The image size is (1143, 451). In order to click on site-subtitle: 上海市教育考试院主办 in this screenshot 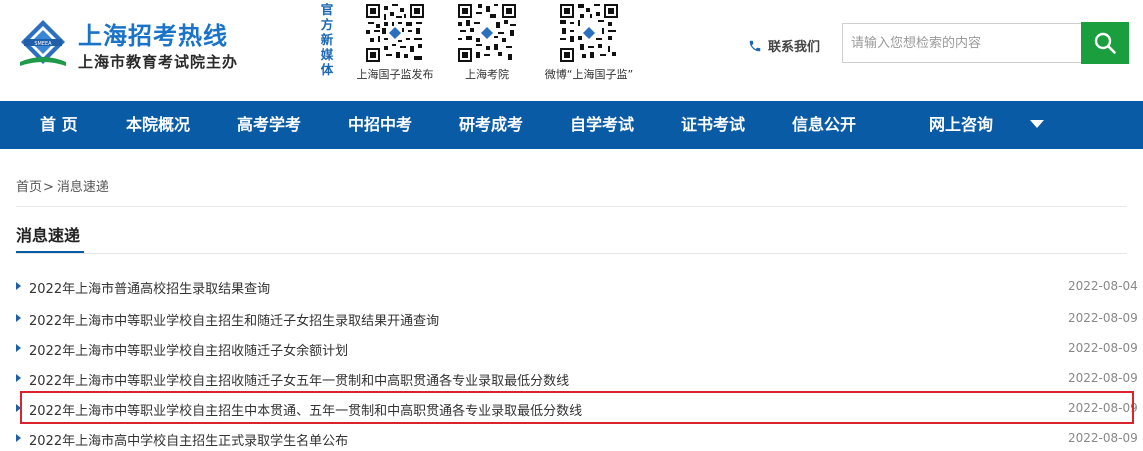, I will do `click(158, 62)`.